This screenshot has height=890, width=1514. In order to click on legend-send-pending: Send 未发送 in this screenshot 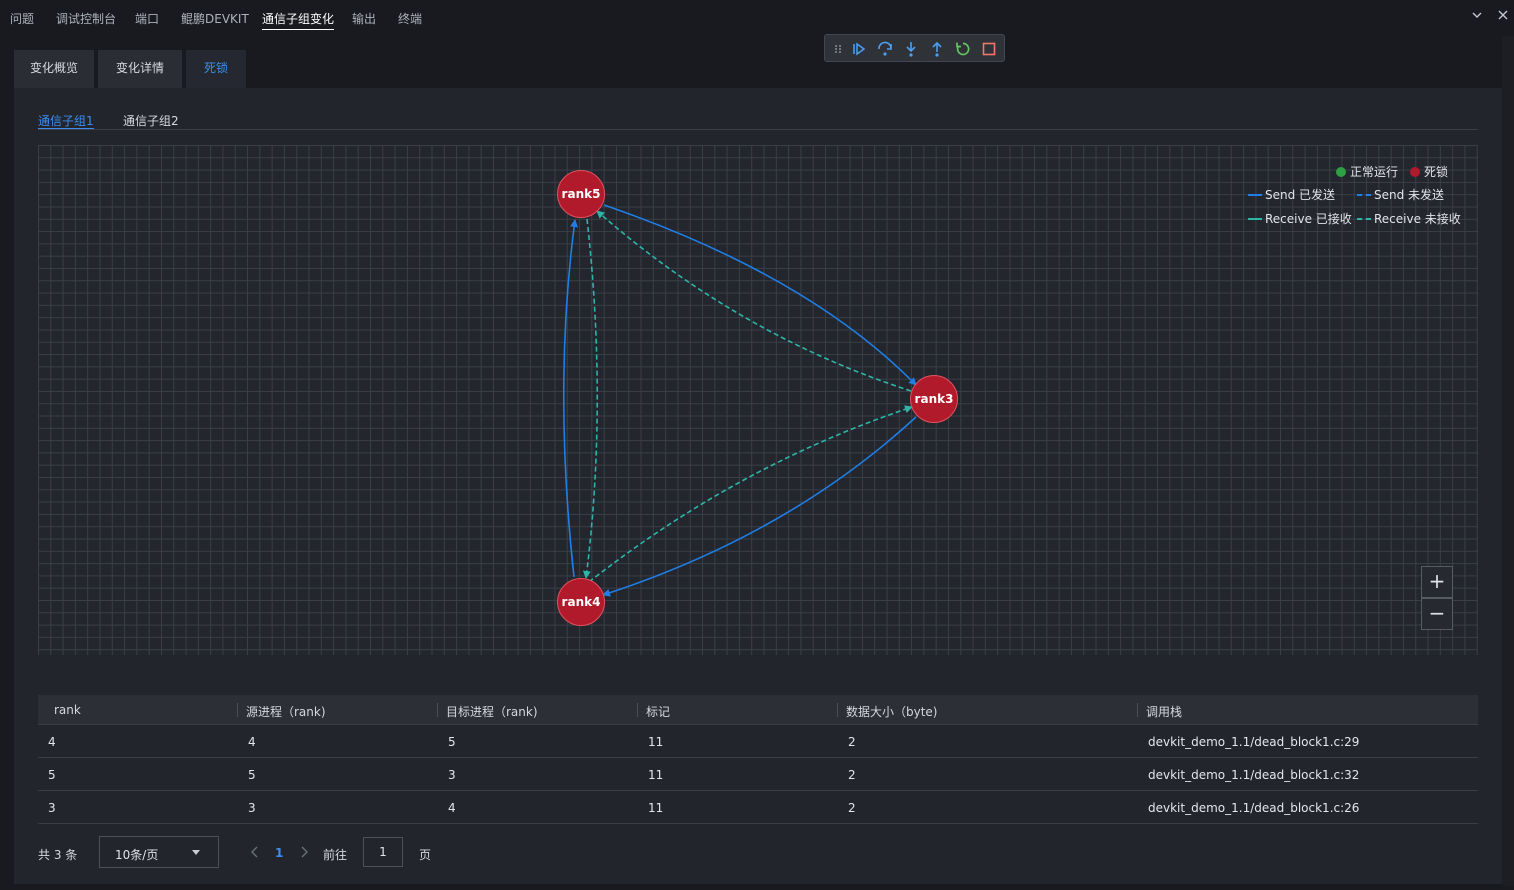, I will do `click(1400, 194)`.